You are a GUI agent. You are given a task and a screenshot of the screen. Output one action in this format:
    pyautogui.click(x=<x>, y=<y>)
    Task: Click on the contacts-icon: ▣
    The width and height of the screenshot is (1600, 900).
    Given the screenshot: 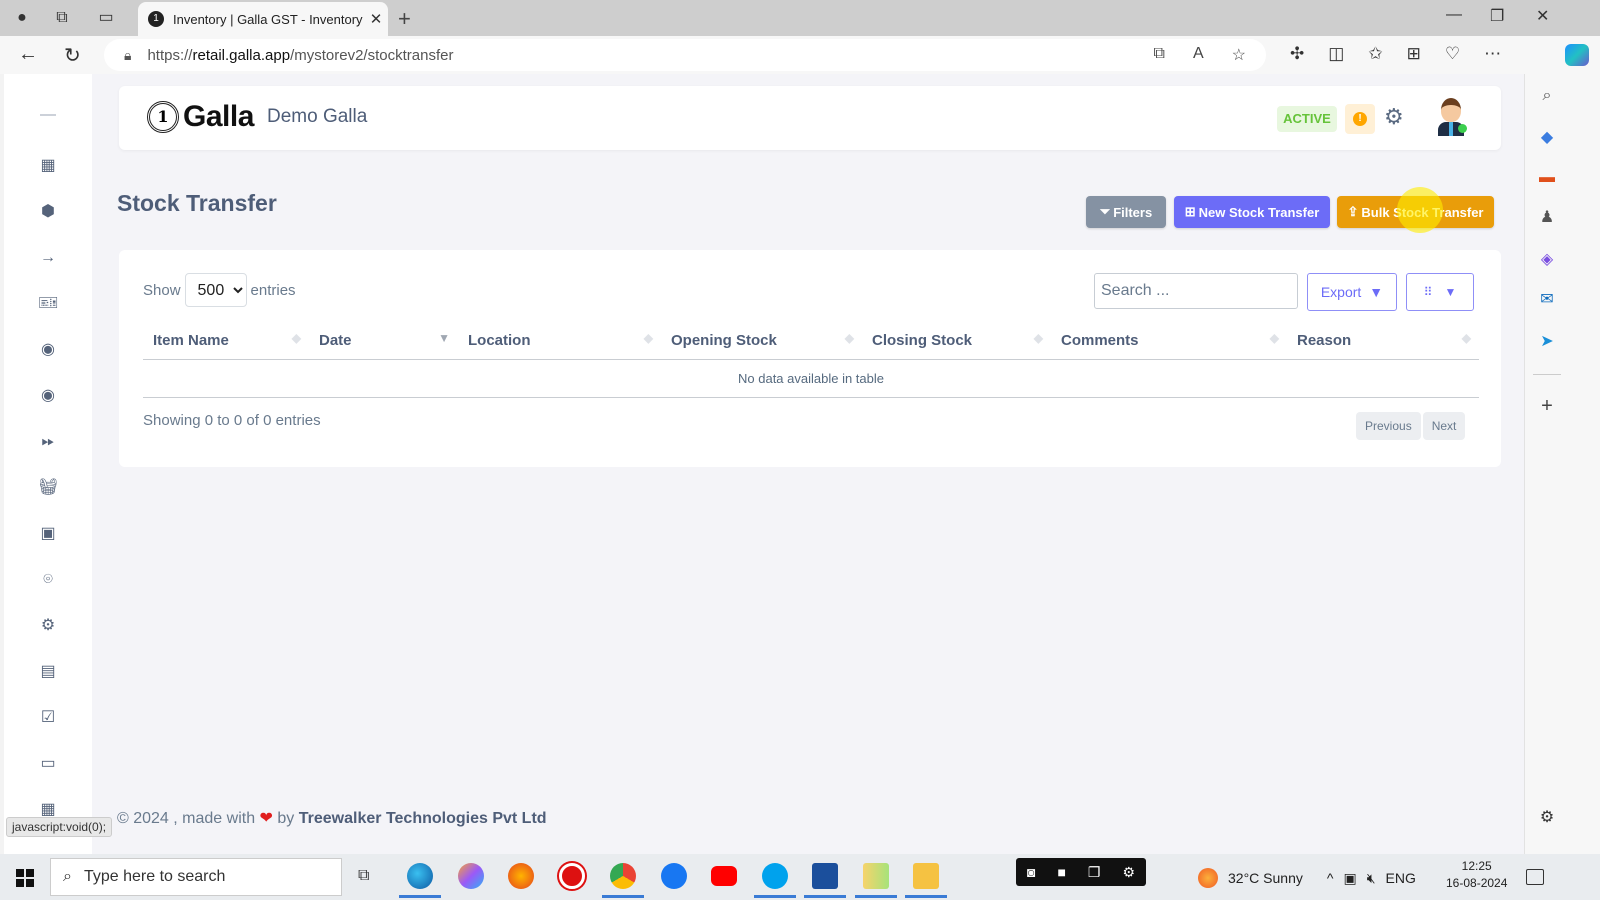 What is the action you would take?
    pyautogui.click(x=48, y=534)
    